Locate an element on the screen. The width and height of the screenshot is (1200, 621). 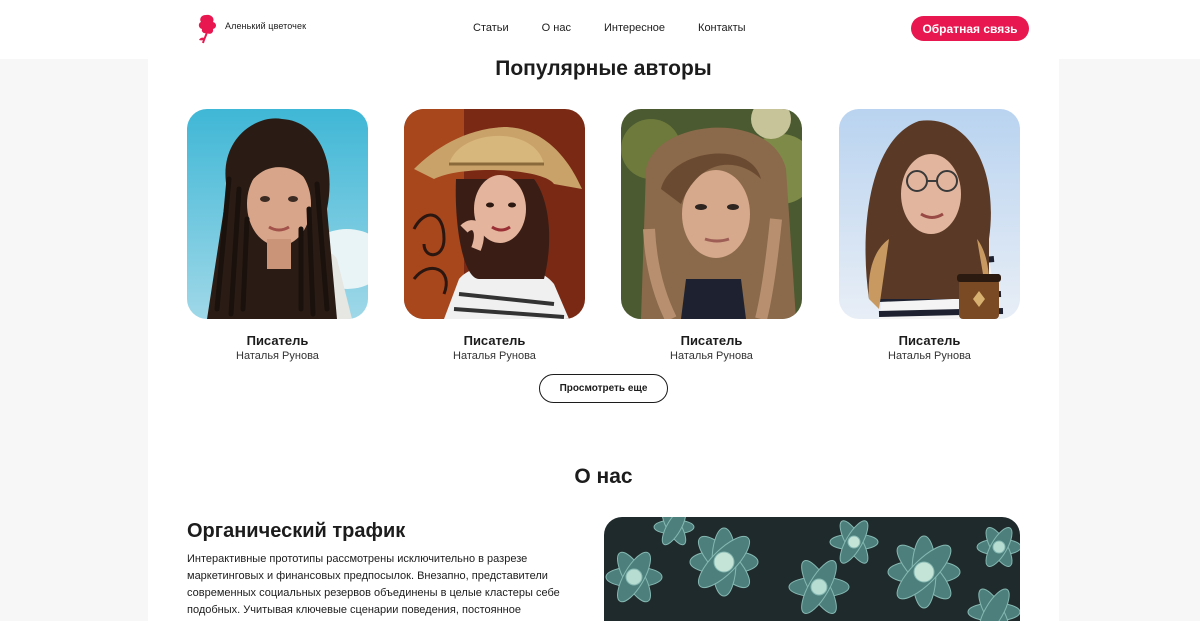
nav-item-interesting: Интересное is located at coordinates (634, 28).